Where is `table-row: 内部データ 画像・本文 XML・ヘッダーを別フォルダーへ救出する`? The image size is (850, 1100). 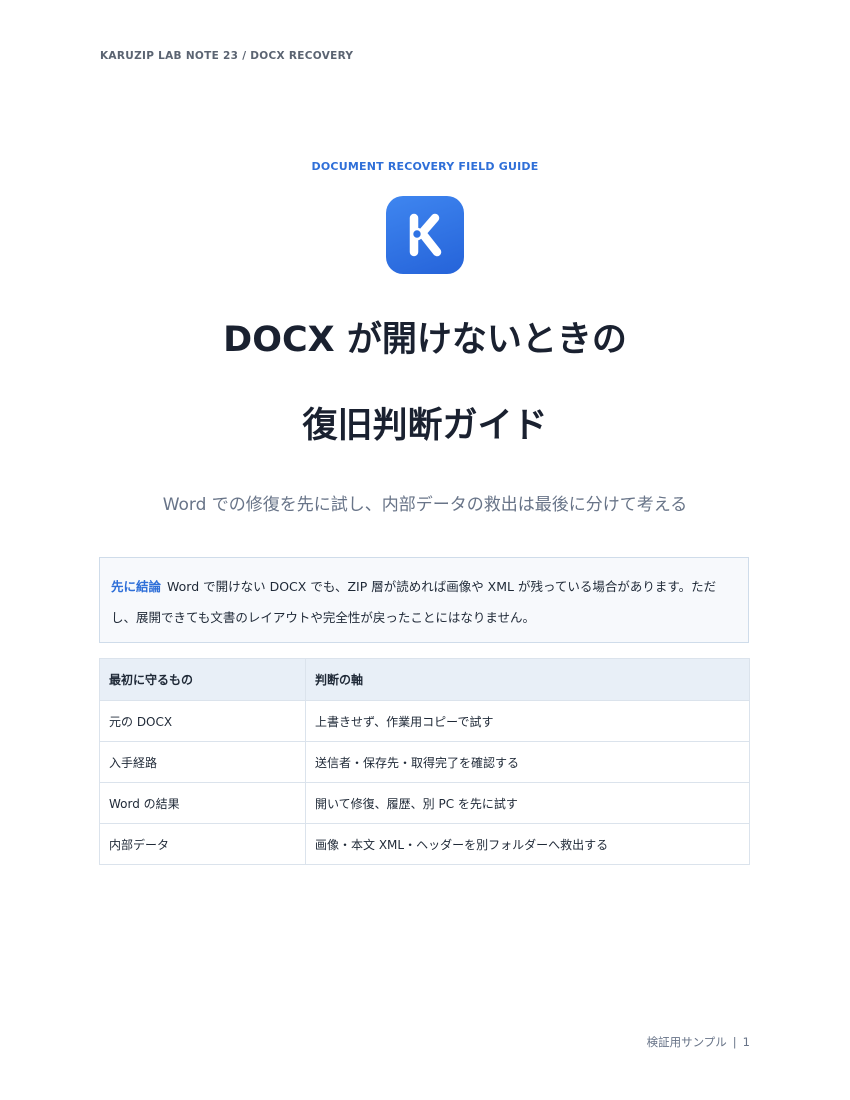 table-row: 内部データ 画像・本文 XML・ヘッダーを別フォルダーへ救出する is located at coordinates (424, 844).